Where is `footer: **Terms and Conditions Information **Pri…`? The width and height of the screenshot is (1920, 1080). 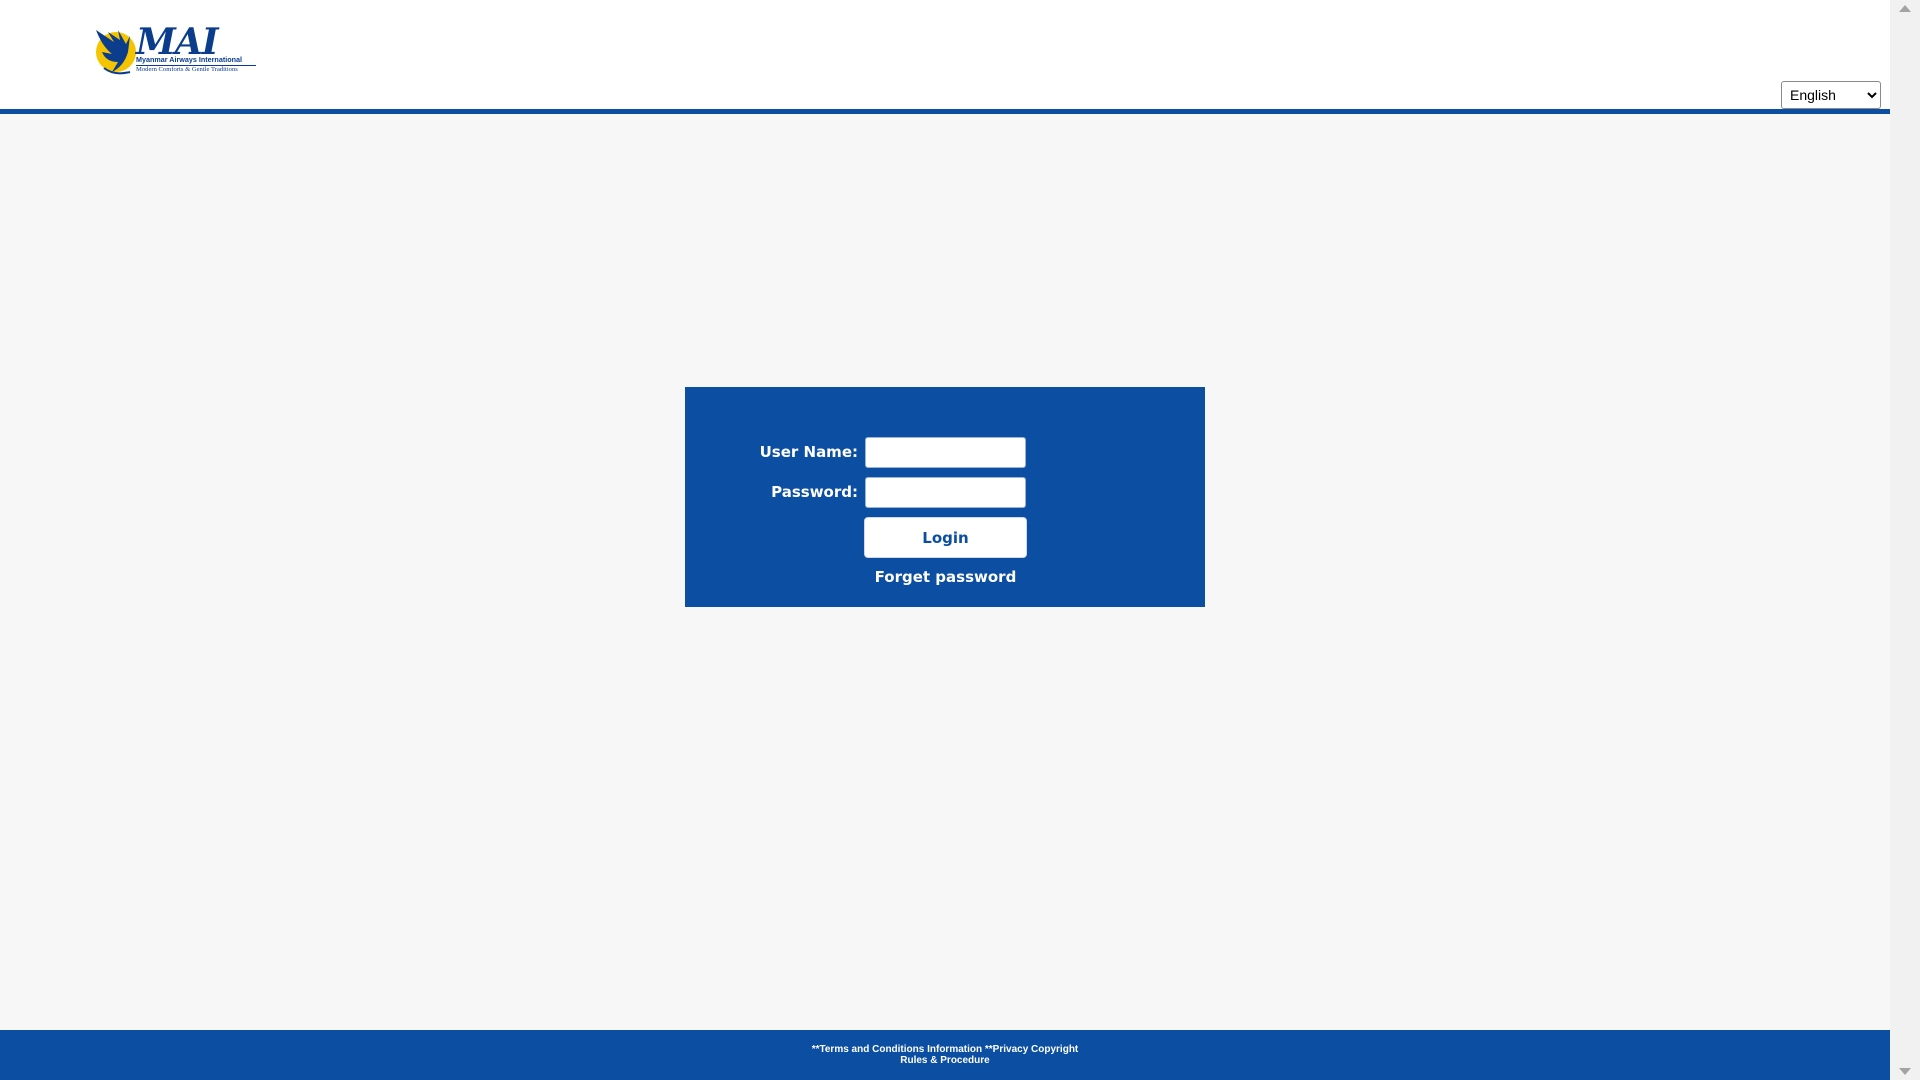 footer: **Terms and Conditions Information **Pri… is located at coordinates (945, 1055).